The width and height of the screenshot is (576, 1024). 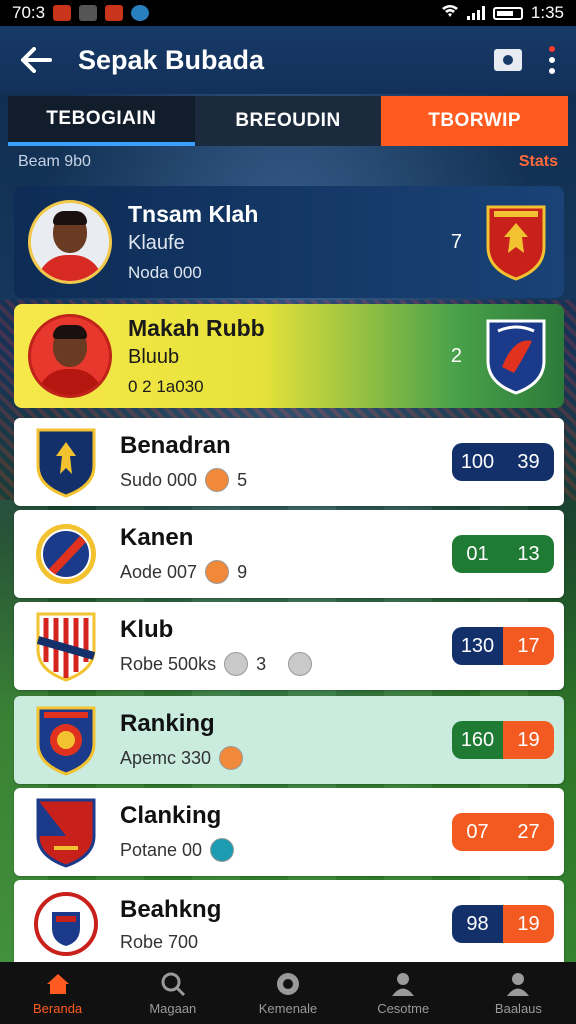 I want to click on wifi-icon, so click(x=450, y=13).